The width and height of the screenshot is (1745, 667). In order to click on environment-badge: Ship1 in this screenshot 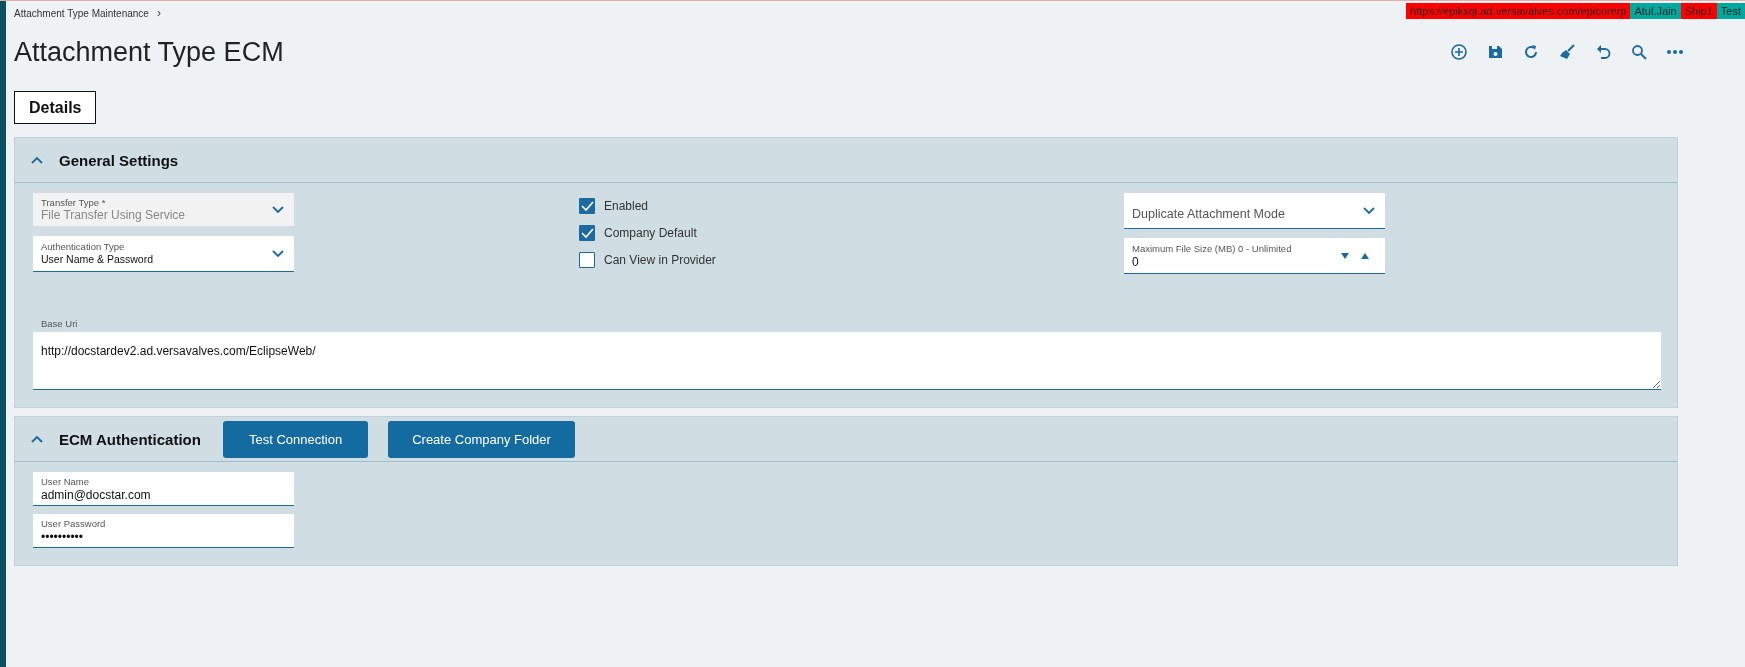, I will do `click(1698, 11)`.